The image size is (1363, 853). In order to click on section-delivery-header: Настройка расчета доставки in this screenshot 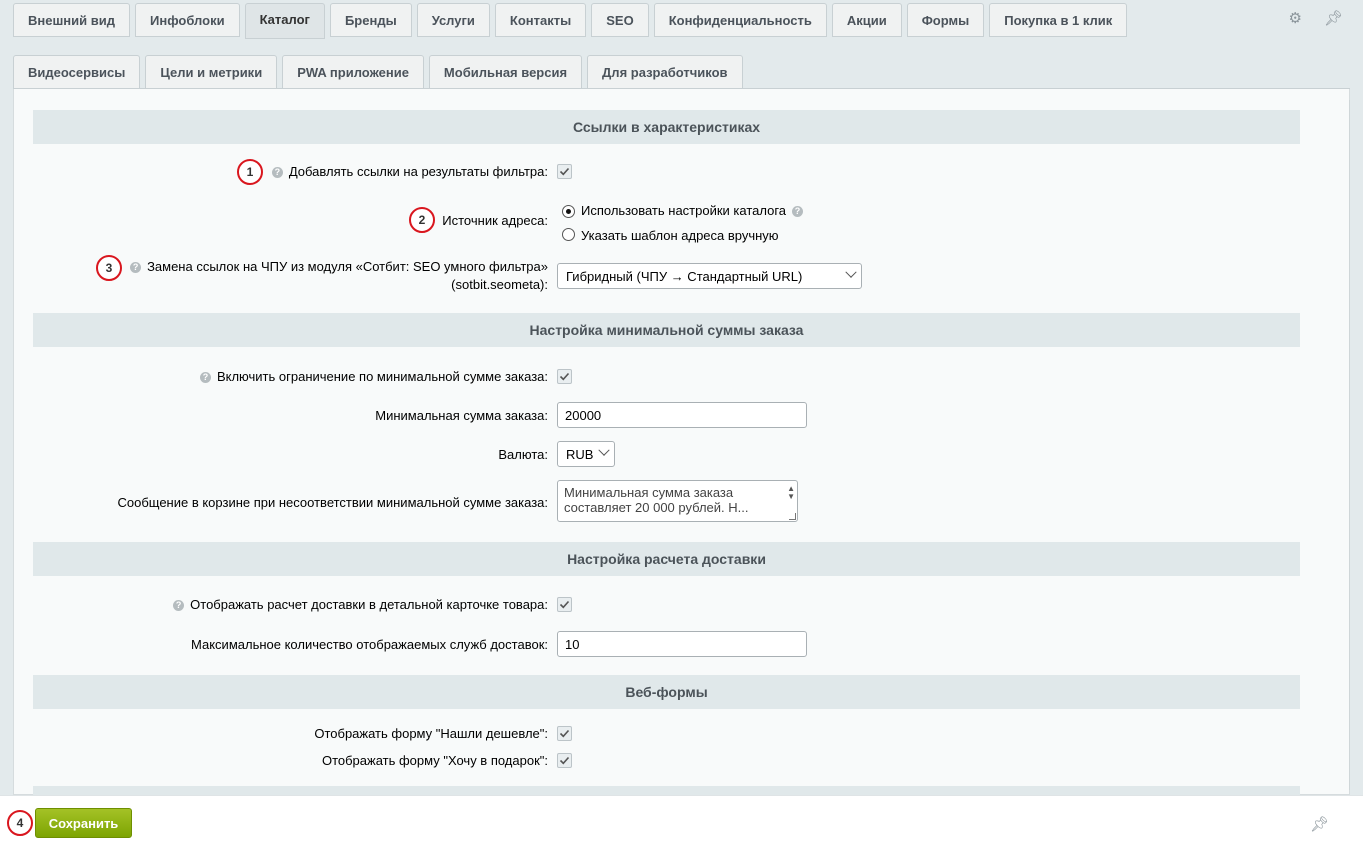, I will do `click(666, 559)`.